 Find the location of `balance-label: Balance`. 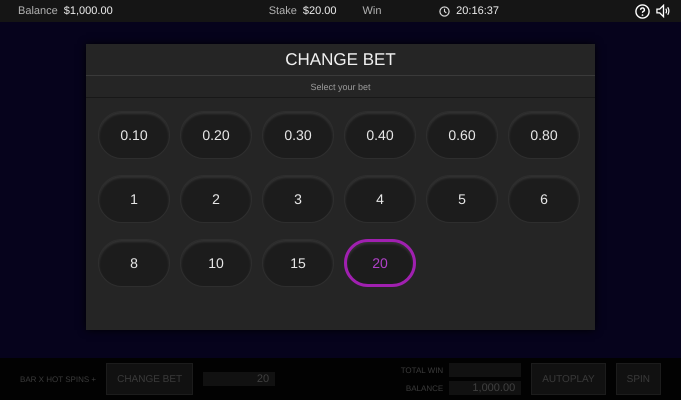

balance-label: Balance is located at coordinates (38, 11).